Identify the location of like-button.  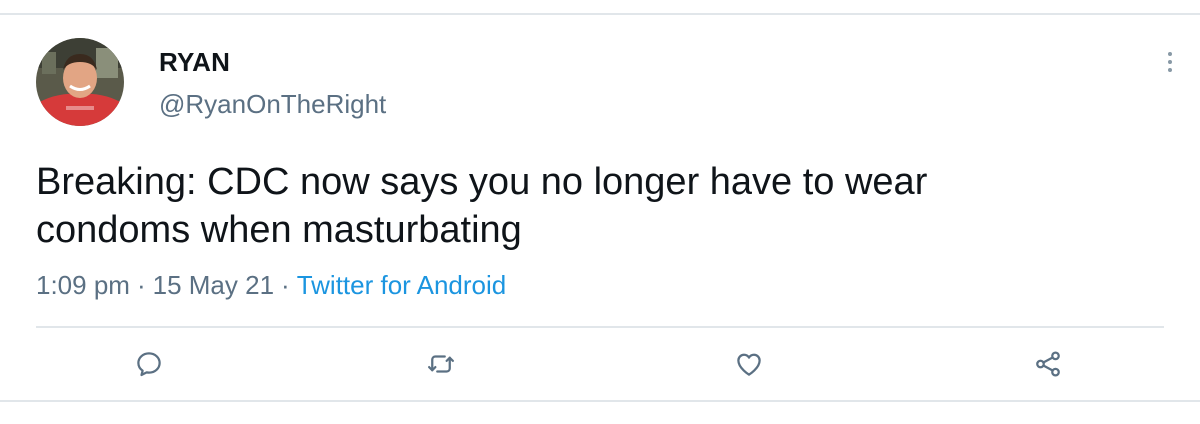
(749, 364).